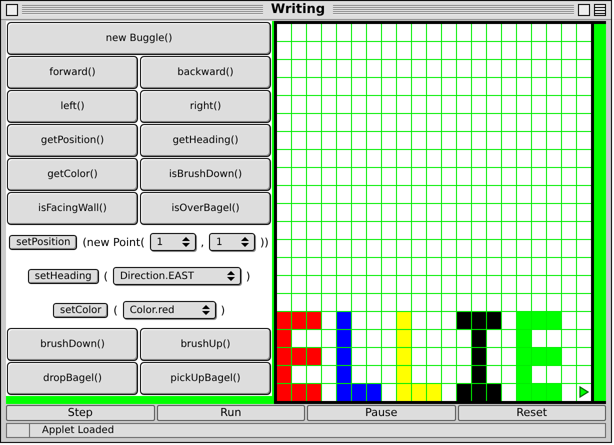 This screenshot has height=445, width=614. What do you see at coordinates (205, 378) in the screenshot?
I see `command-button: pickUpBagel()` at bounding box center [205, 378].